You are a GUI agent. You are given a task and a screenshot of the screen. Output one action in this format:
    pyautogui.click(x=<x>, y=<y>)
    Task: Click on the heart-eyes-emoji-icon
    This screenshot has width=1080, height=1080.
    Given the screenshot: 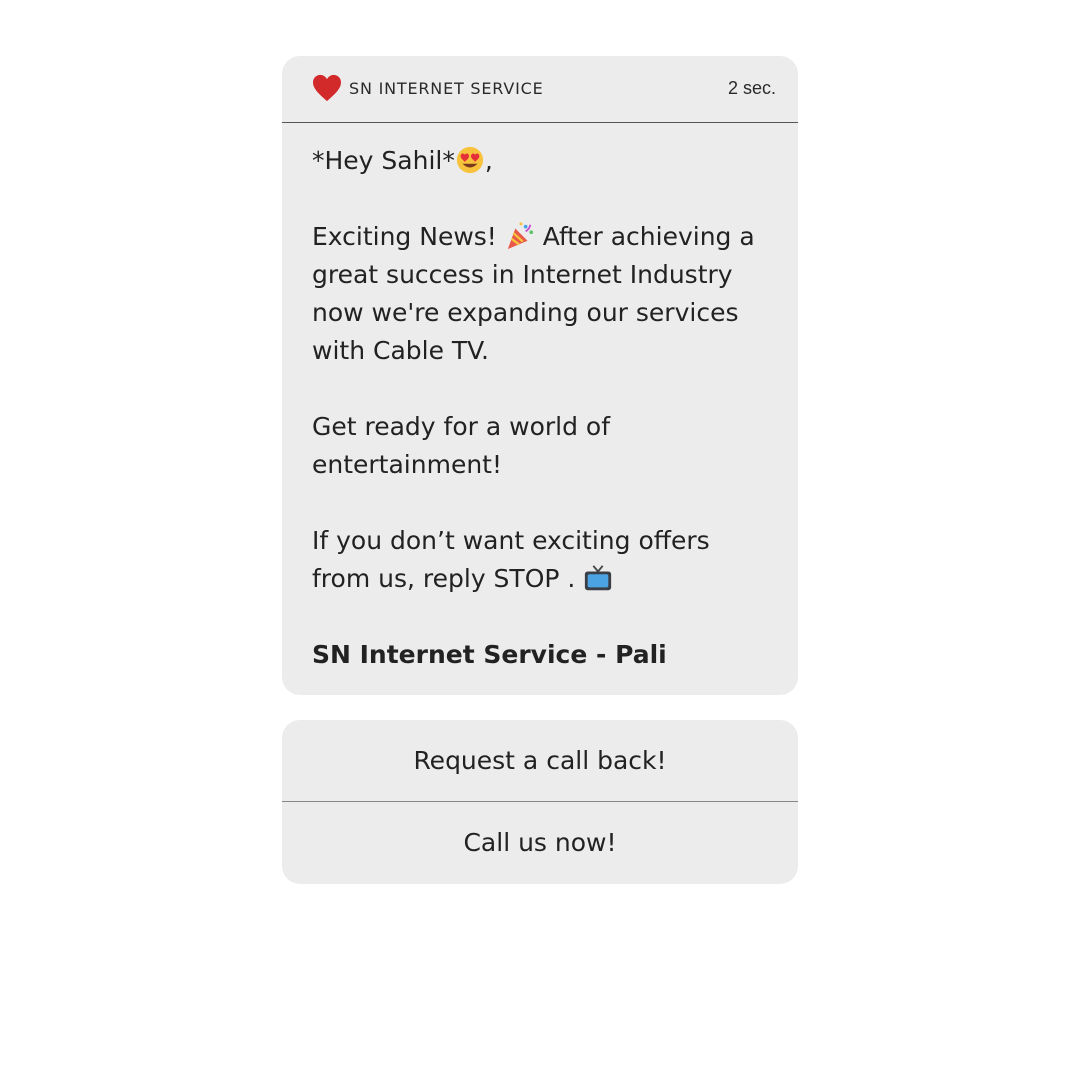 What is the action you would take?
    pyautogui.click(x=469, y=160)
    